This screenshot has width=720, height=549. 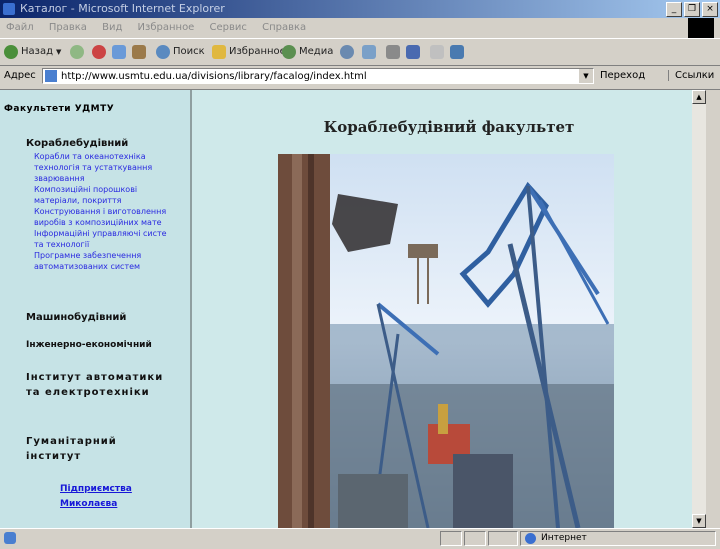 I want to click on section-shipbuilding: Кораблебудівний, so click(x=77, y=143).